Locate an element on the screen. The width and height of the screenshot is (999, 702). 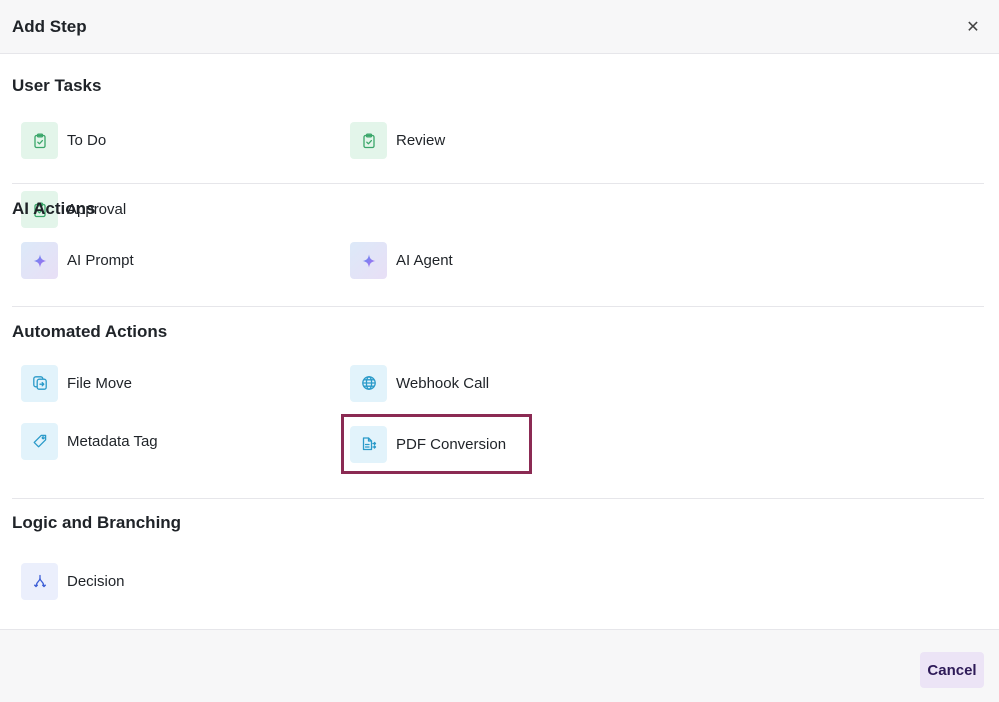
step-option-label: Review is located at coordinates (421, 140).